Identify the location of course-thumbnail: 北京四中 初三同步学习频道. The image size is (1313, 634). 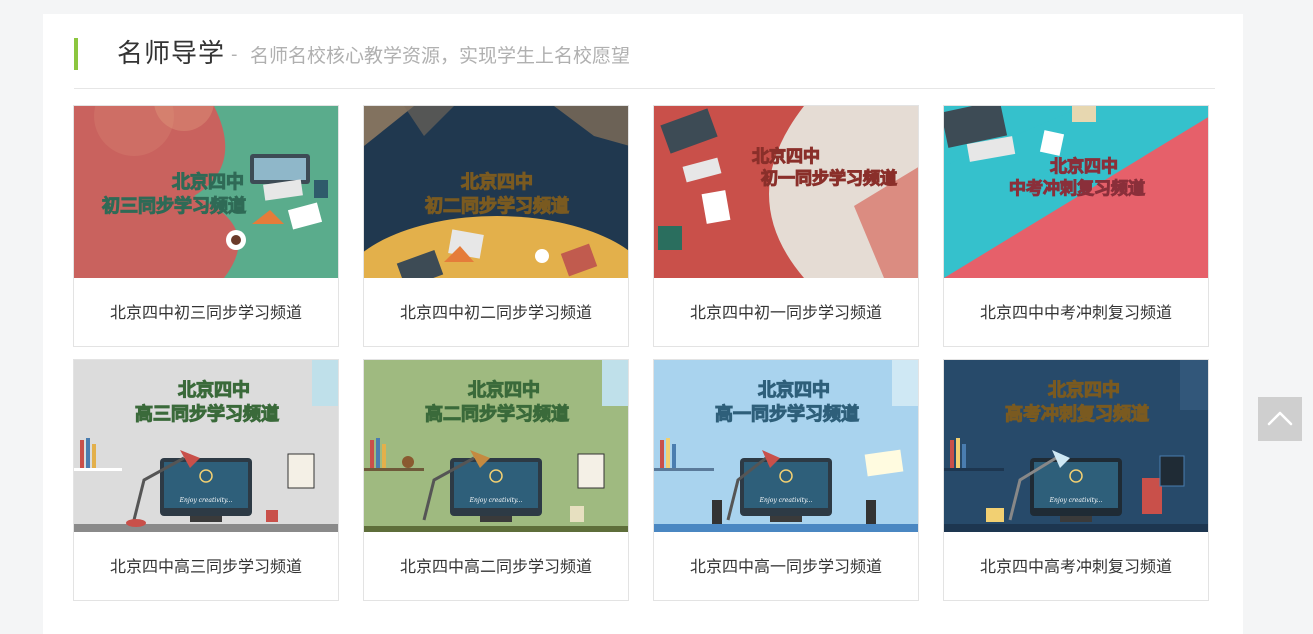
(206, 192).